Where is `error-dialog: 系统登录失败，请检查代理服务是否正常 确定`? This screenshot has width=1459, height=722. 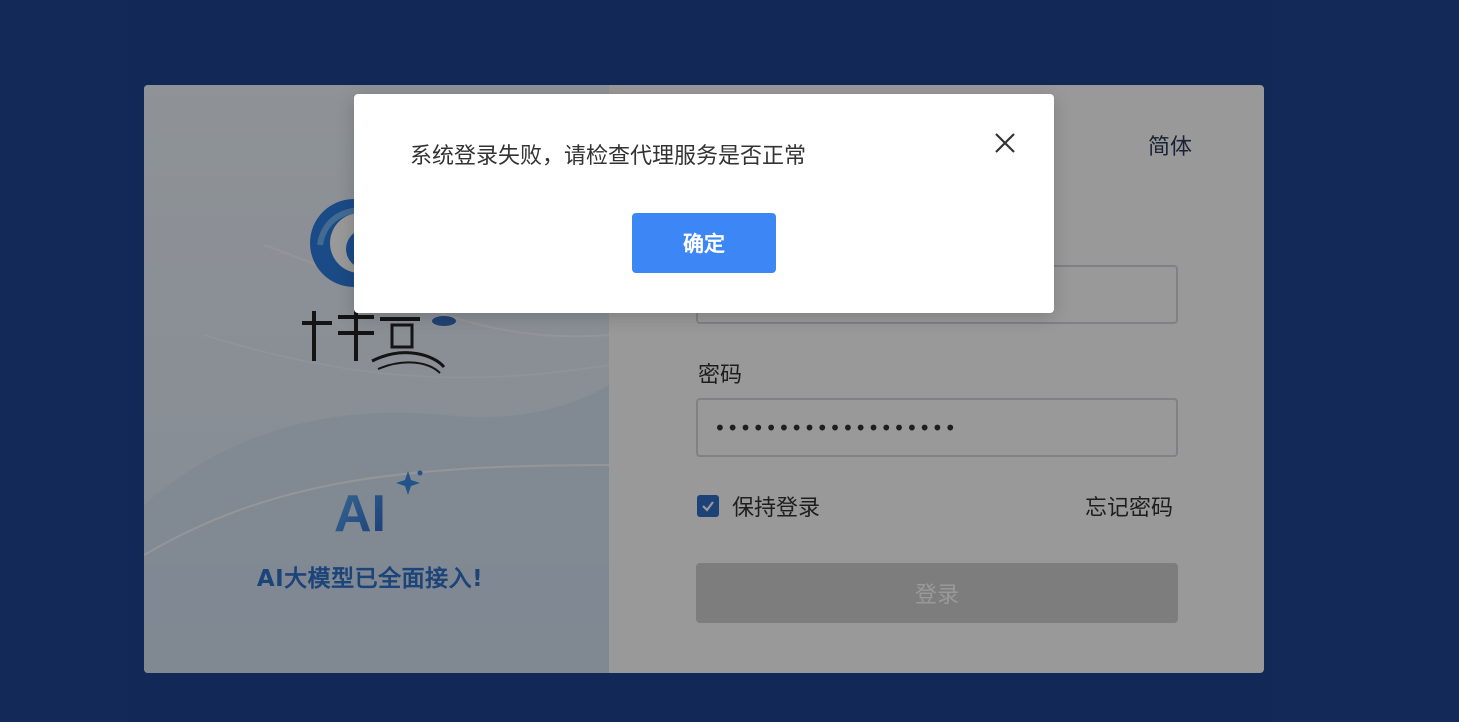
error-dialog: 系统登录失败，请检查代理服务是否正常 确定 is located at coordinates (704, 203).